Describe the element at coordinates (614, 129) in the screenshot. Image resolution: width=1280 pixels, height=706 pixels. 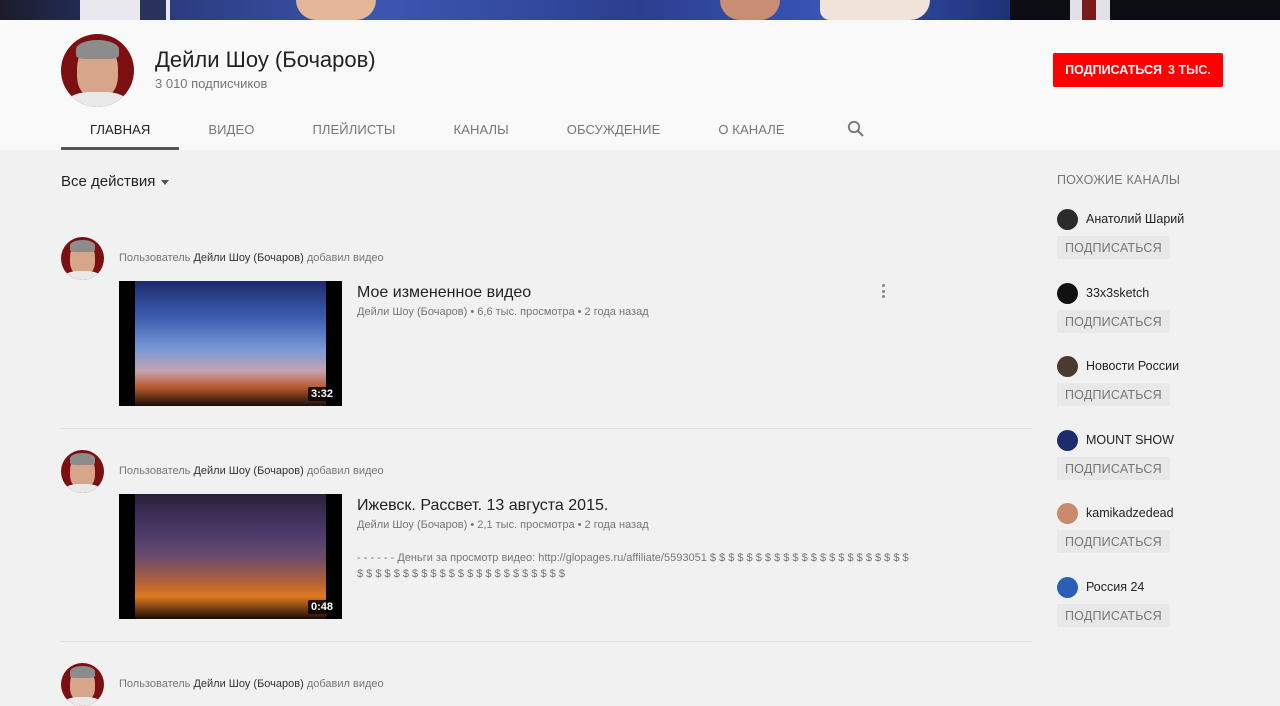
I see `tab-discussion: ОБСУЖДЕНИЕ` at that location.